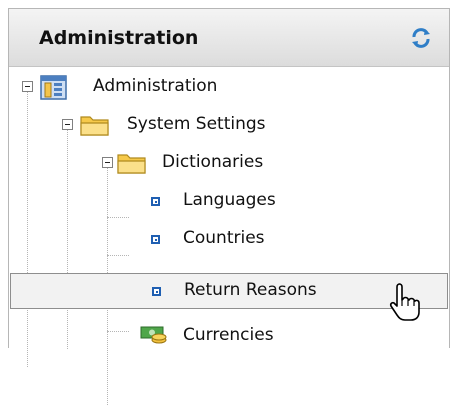 This screenshot has height=405, width=465. What do you see at coordinates (229, 38) in the screenshot?
I see `panel-header: Administration` at bounding box center [229, 38].